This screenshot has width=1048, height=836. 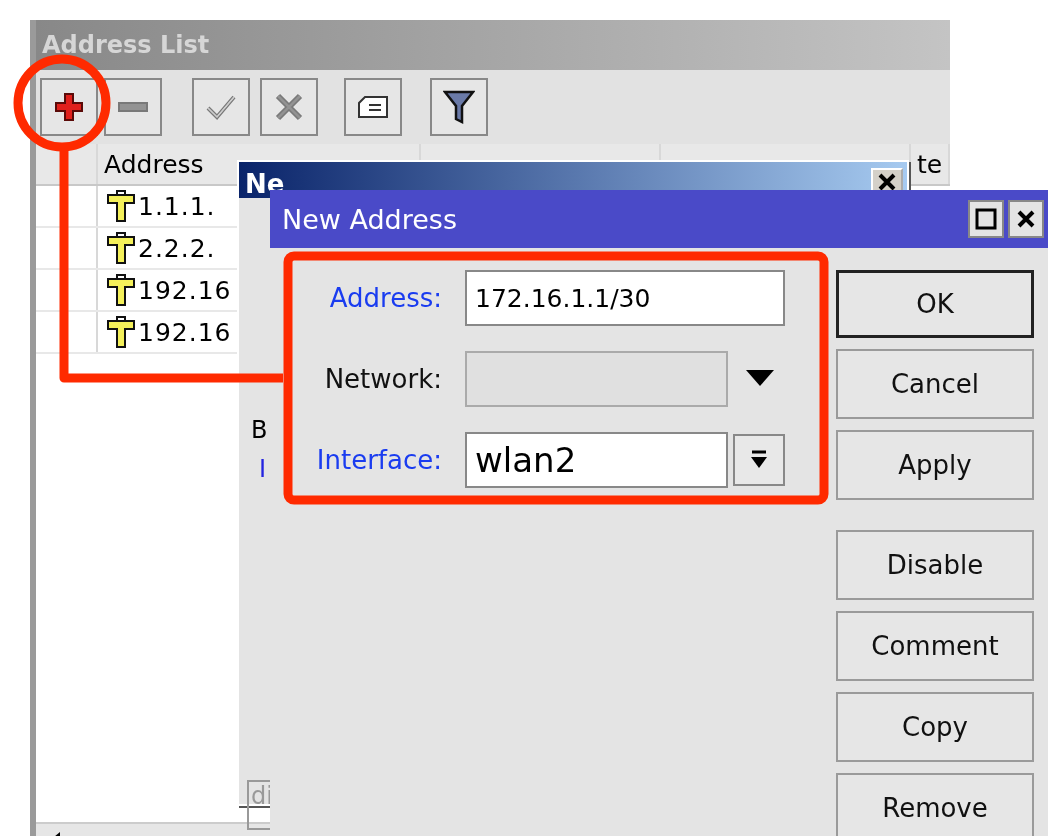 I want to click on add-button, so click(x=69, y=107).